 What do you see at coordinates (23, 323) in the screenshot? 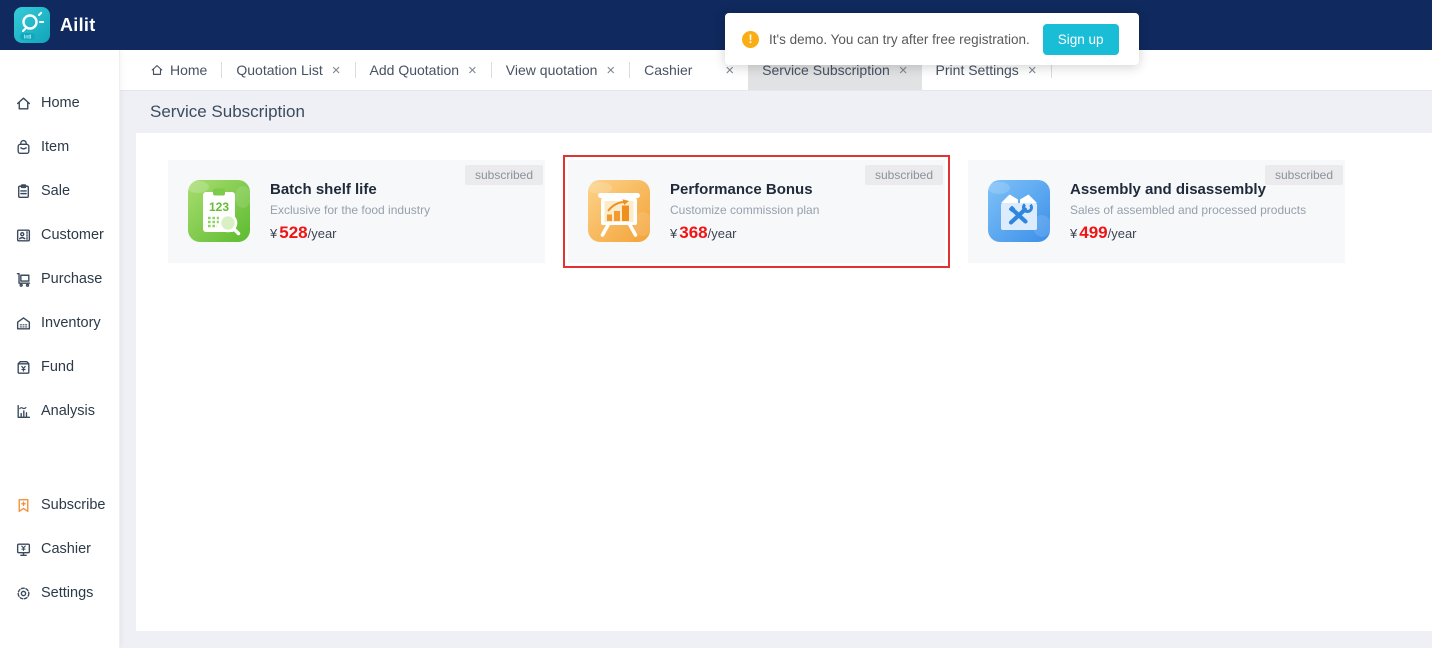
I see `inventory-icon` at bounding box center [23, 323].